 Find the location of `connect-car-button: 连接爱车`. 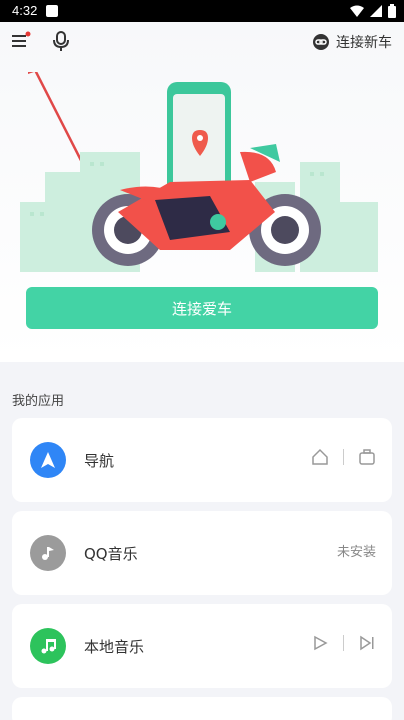

connect-car-button: 连接爱车 is located at coordinates (202, 308).